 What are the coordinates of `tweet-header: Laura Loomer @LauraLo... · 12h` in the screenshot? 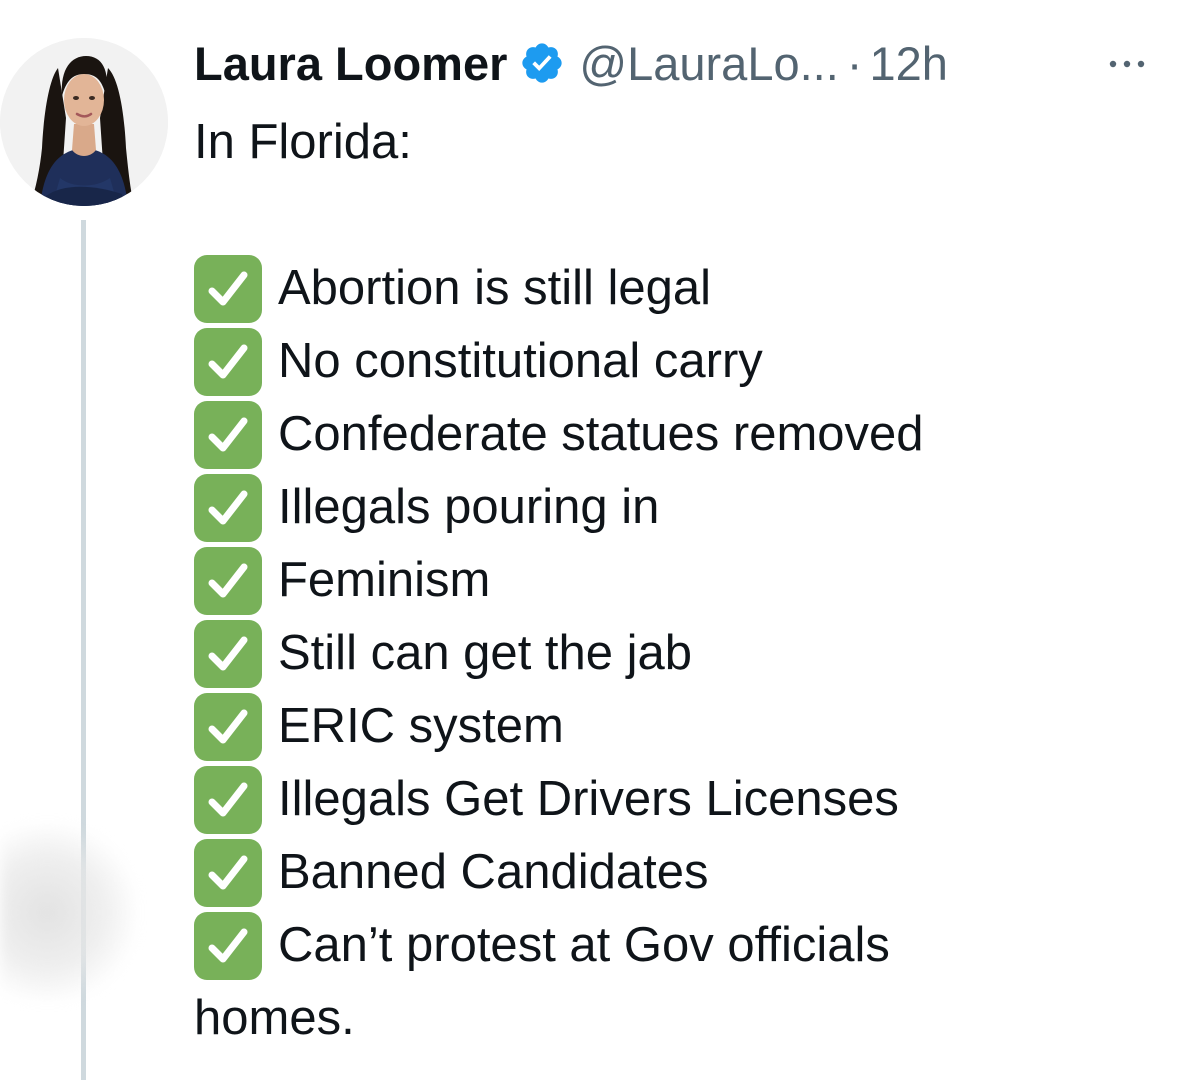 It's located at (571, 63).